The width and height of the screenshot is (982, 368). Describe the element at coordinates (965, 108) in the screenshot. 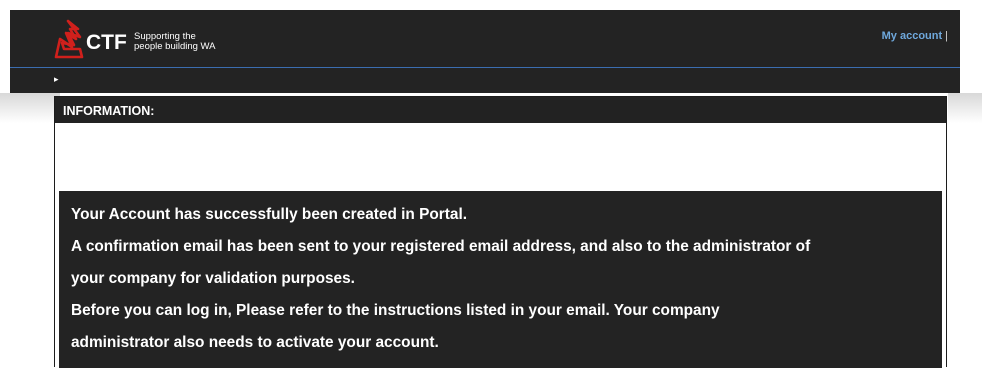

I see `page-shadow-right` at that location.